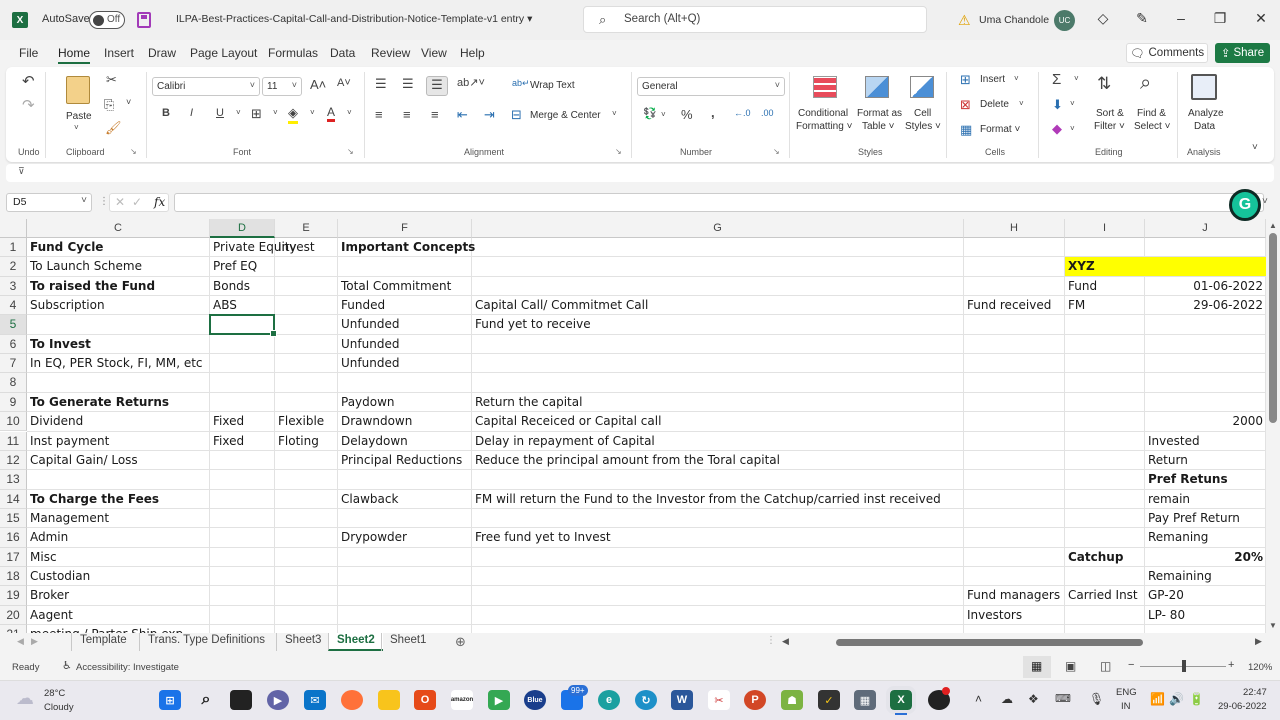  I want to click on row-header-12: 12, so click(13, 460).